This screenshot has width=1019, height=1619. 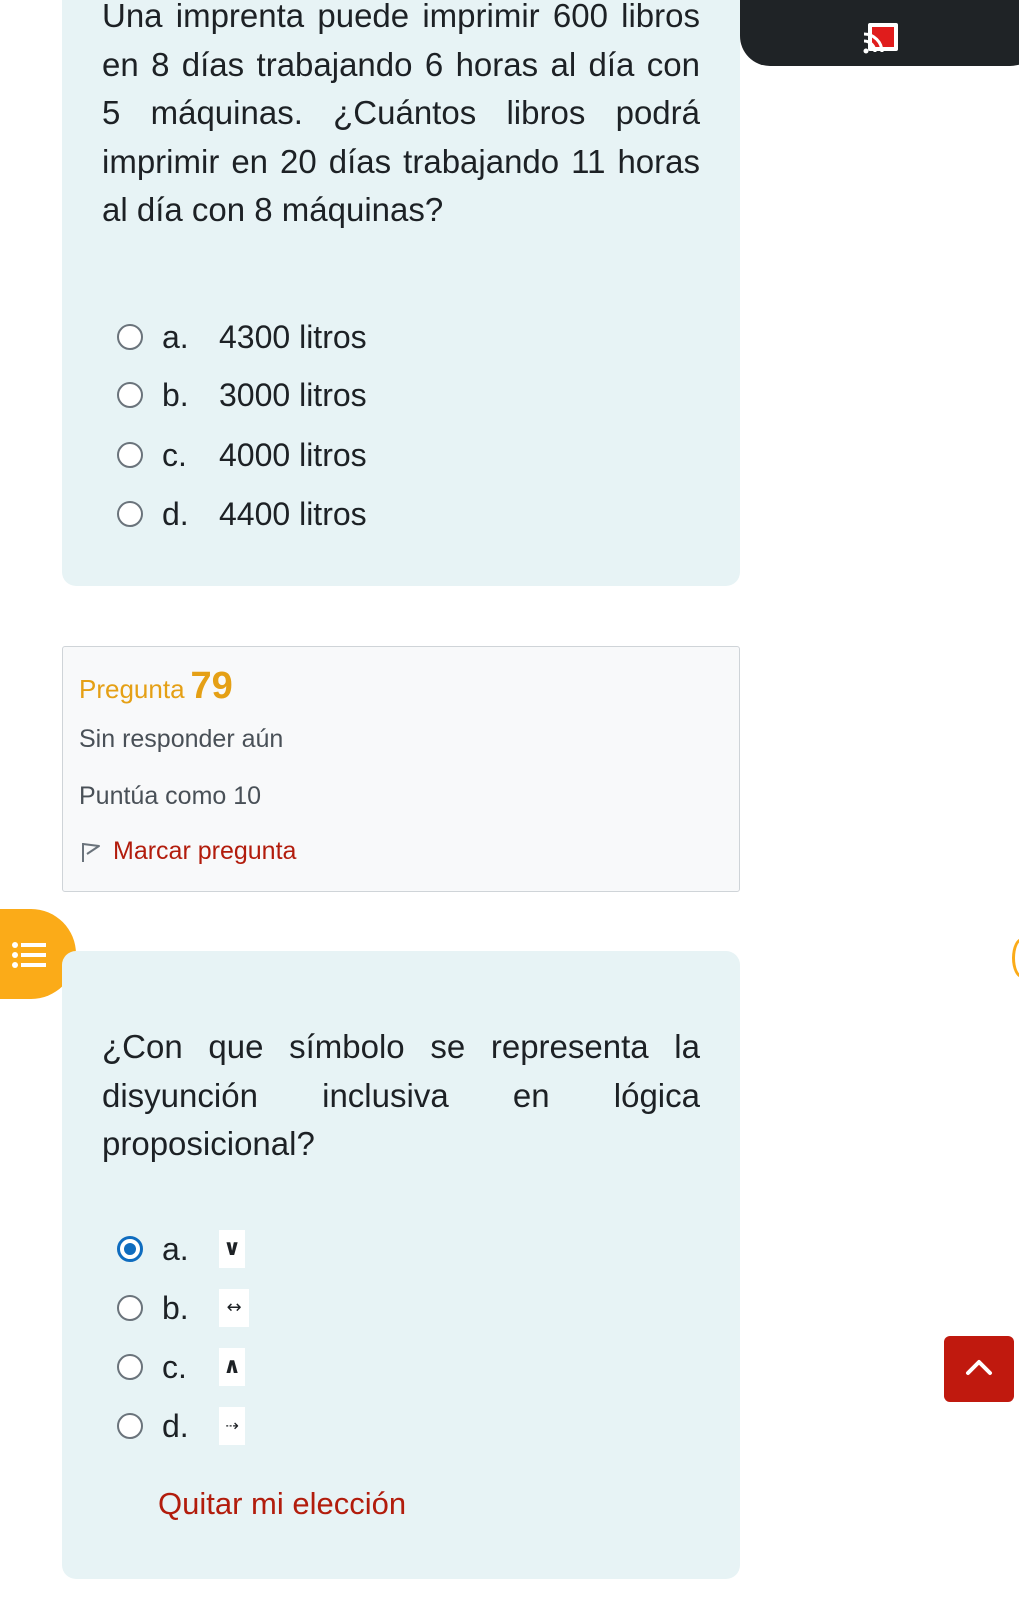 What do you see at coordinates (232, 1367) in the screenshot?
I see `logic-symbol: ∧` at bounding box center [232, 1367].